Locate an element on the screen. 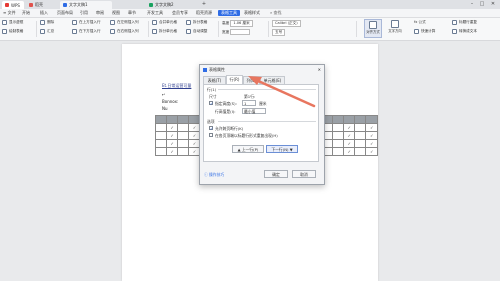 The image size is (500, 281). tab-docer: 稻壳 is located at coordinates (36, 5).